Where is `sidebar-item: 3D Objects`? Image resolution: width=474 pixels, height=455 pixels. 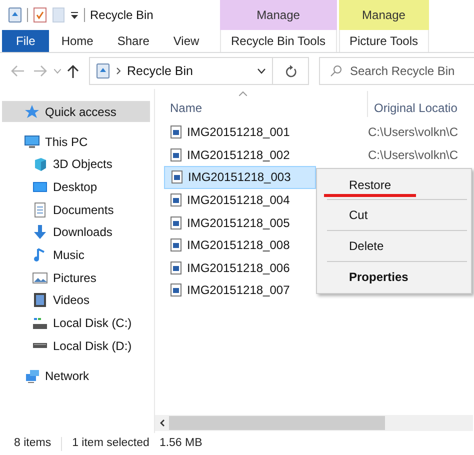
sidebar-item: 3D Objects is located at coordinates (77, 164).